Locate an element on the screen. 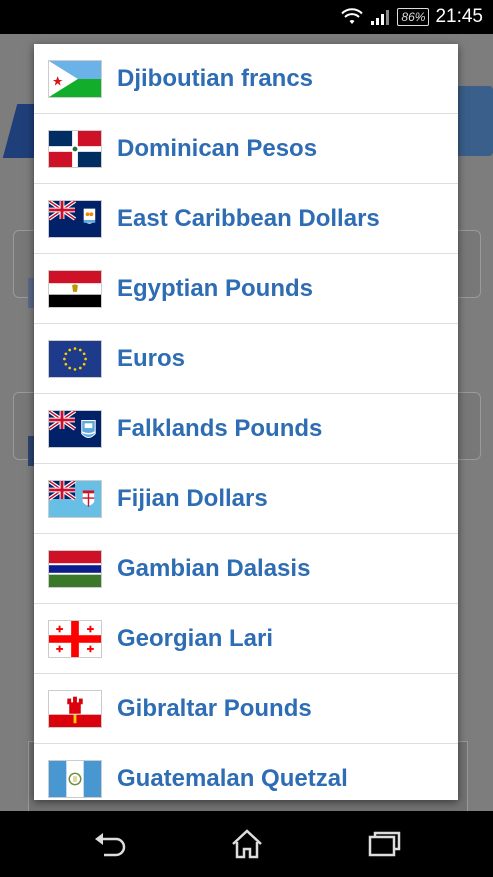 The height and width of the screenshot is (877, 493). currency-label: Euros is located at coordinates (151, 358).